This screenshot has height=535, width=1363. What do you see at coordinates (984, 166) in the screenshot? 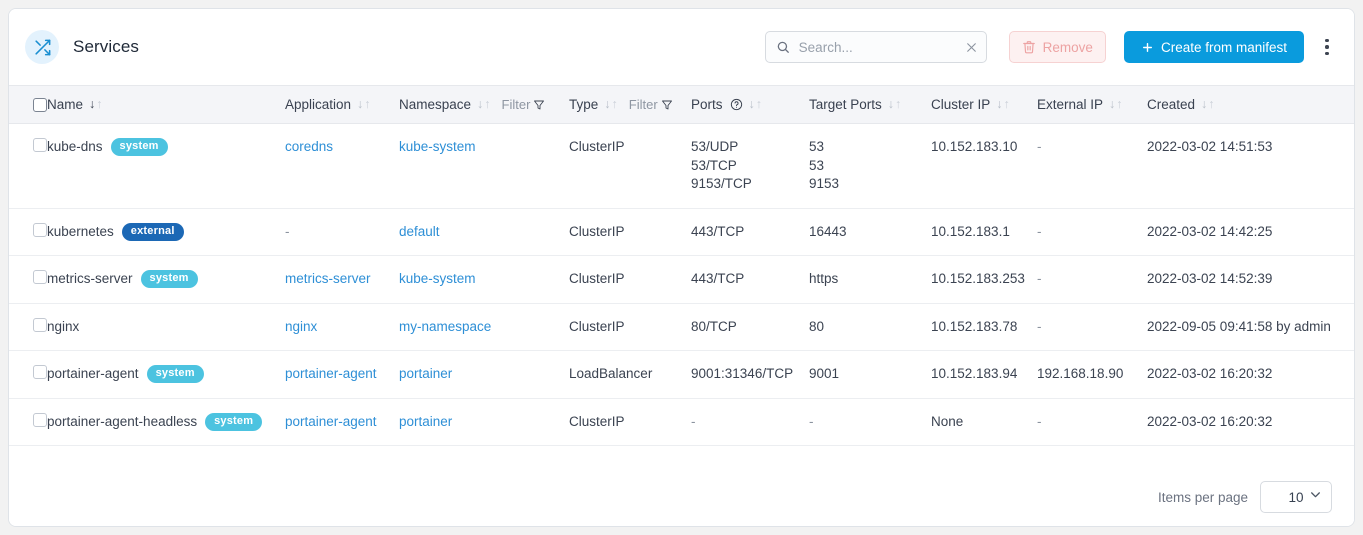
I see `cell-cluster-ip: 10.152.183.10` at bounding box center [984, 166].